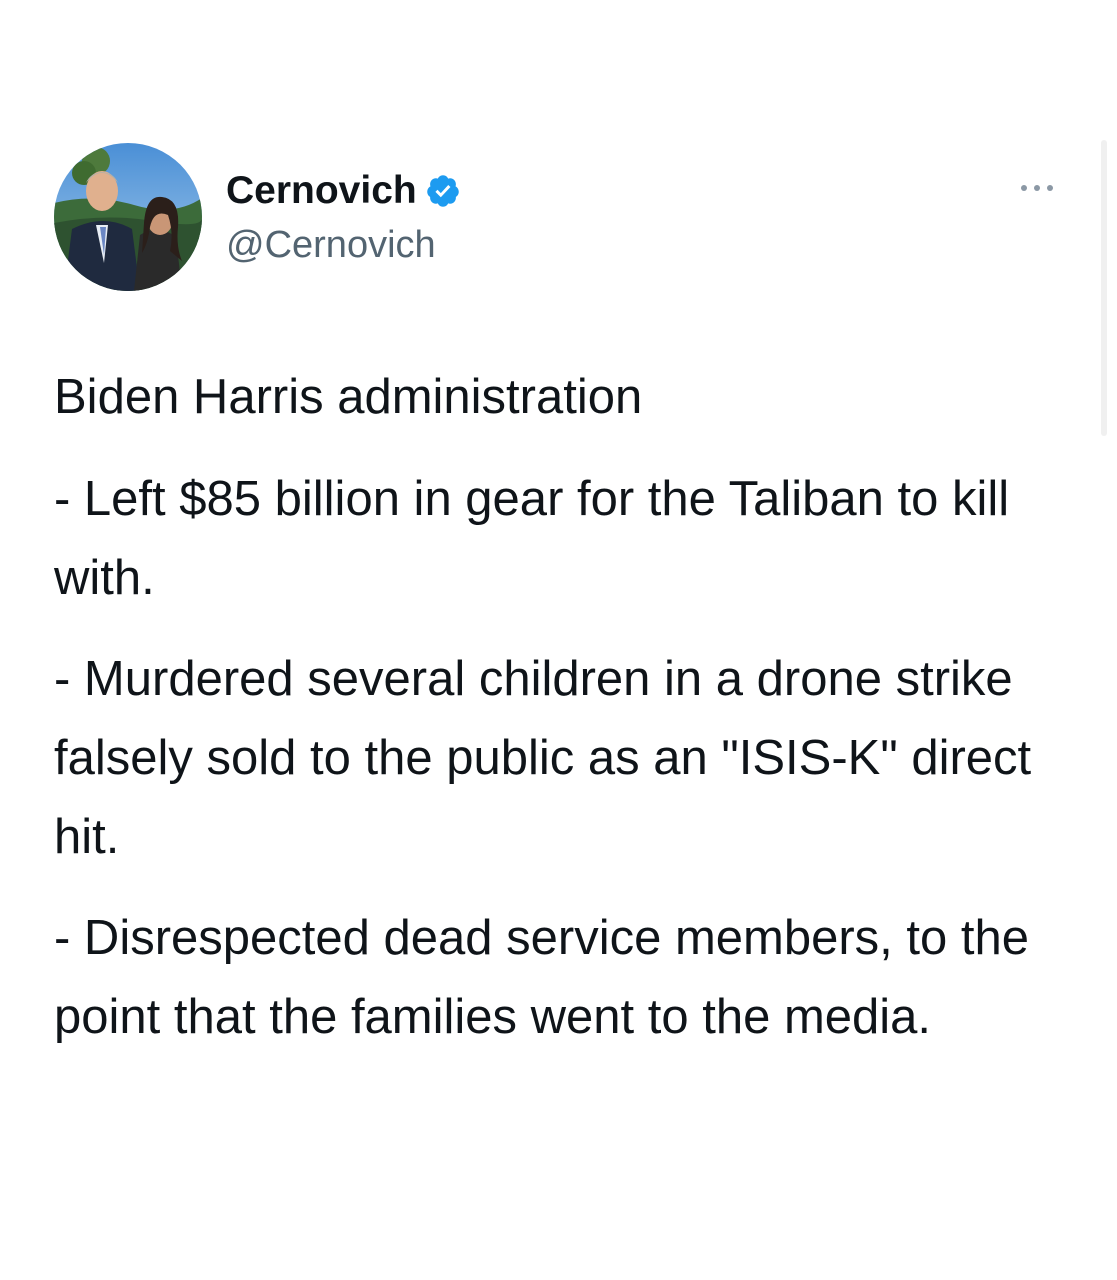 This screenshot has height=1280, width=1117. I want to click on verified-badge-icon, so click(442, 191).